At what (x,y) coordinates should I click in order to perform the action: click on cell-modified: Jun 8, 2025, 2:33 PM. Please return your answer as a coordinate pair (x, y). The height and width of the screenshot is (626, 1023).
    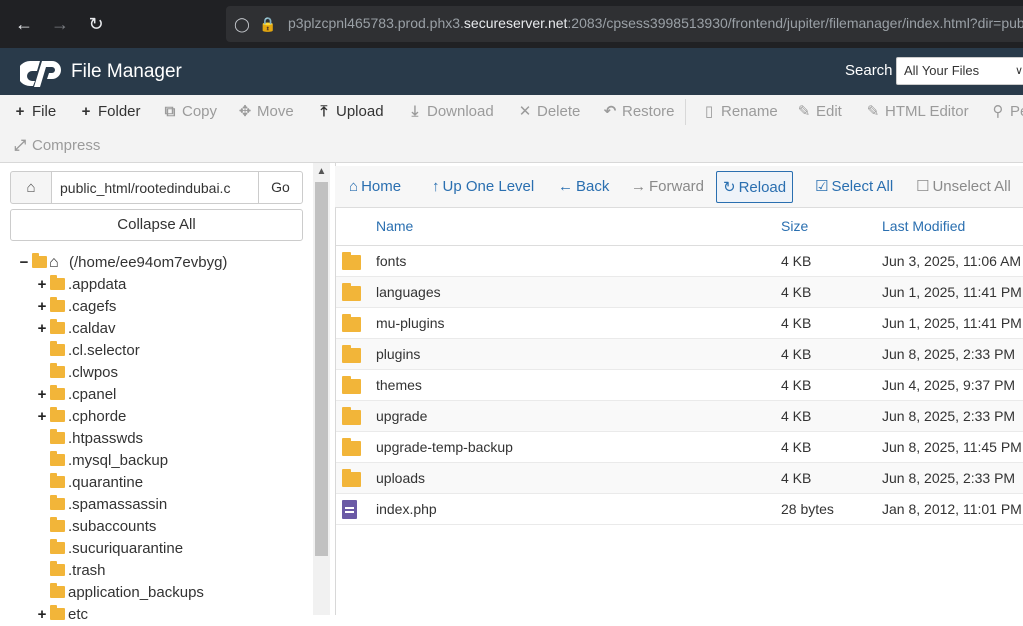
    Looking at the image, I should click on (949, 354).